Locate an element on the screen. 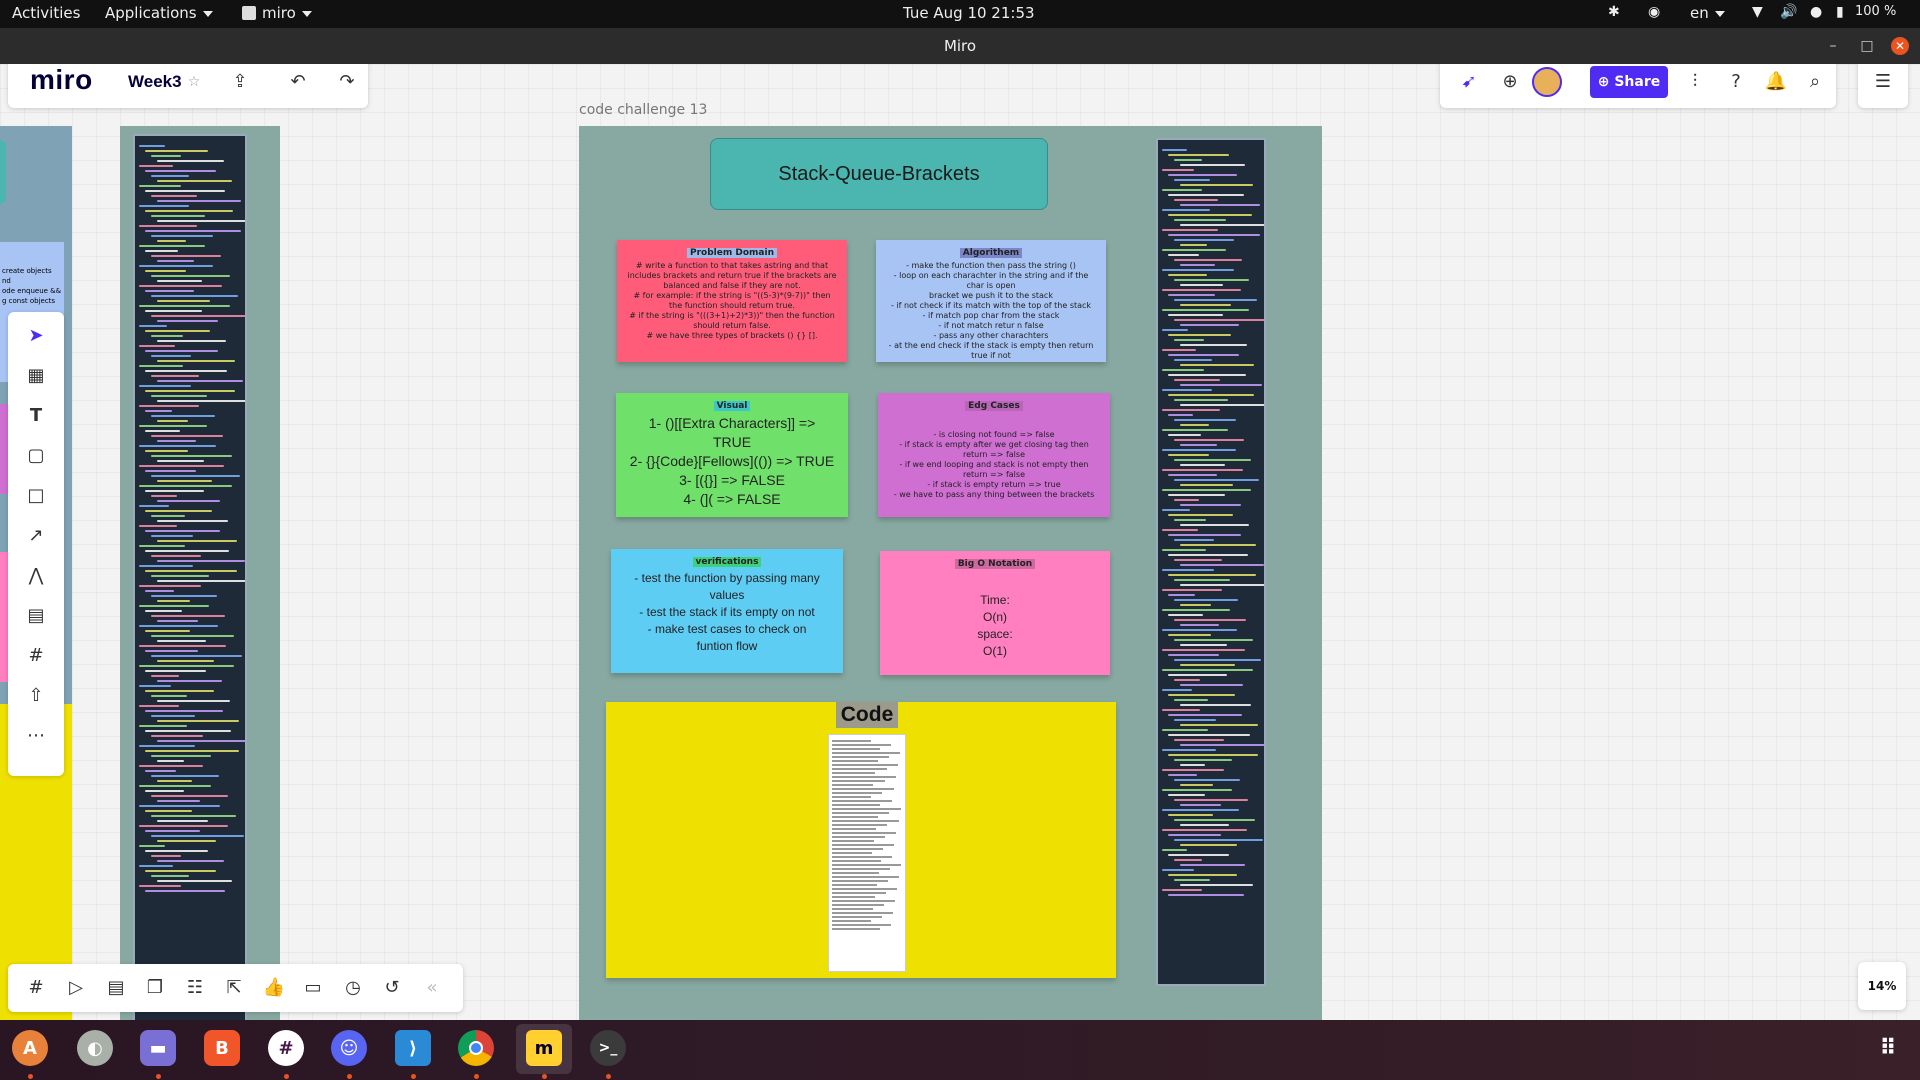  upload-board-icon: ⇪ is located at coordinates (240, 82).